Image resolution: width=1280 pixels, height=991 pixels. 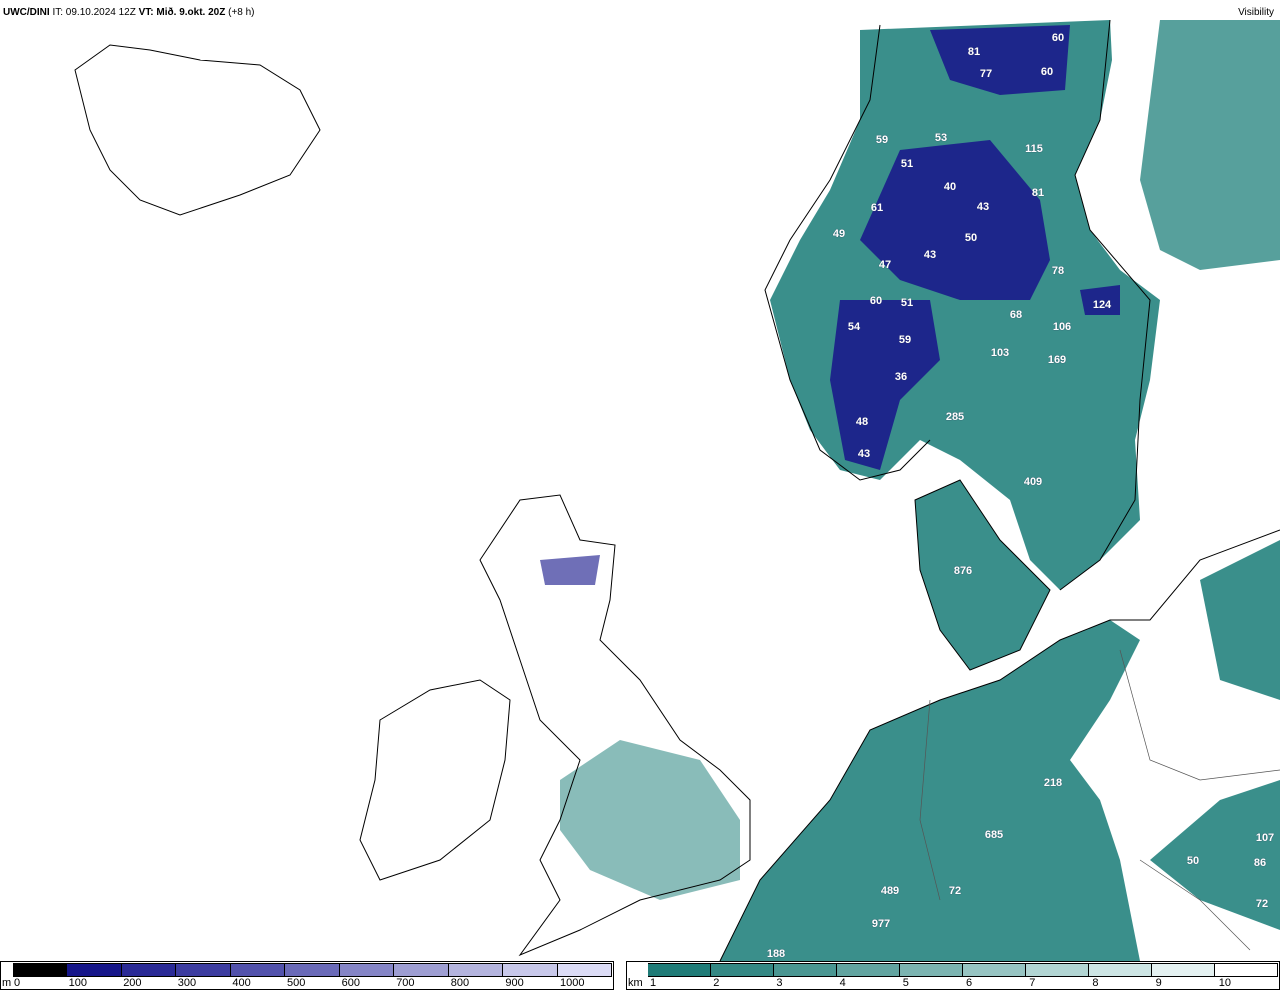 What do you see at coordinates (1158, 983) in the screenshot?
I see `legend-tick-label: 9` at bounding box center [1158, 983].